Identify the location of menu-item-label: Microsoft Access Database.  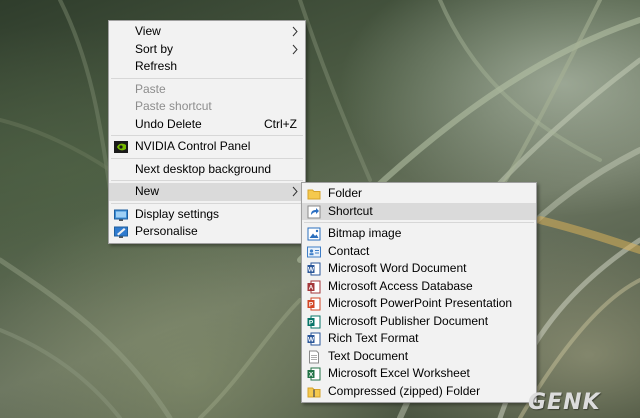
(400, 285).